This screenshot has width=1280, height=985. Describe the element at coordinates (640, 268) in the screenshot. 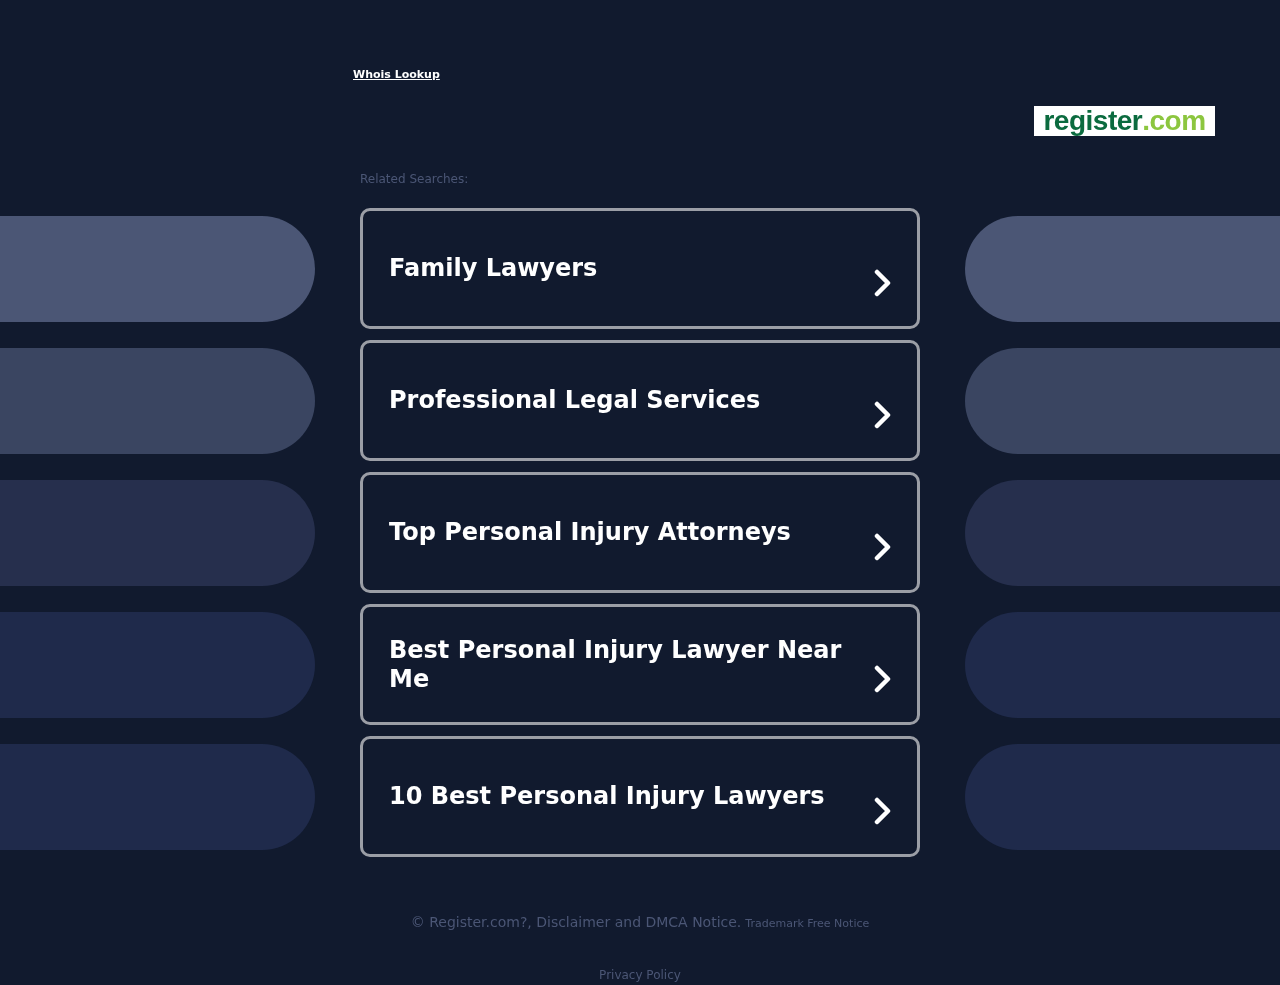

I see `related-search-link: Family Lawyers` at that location.